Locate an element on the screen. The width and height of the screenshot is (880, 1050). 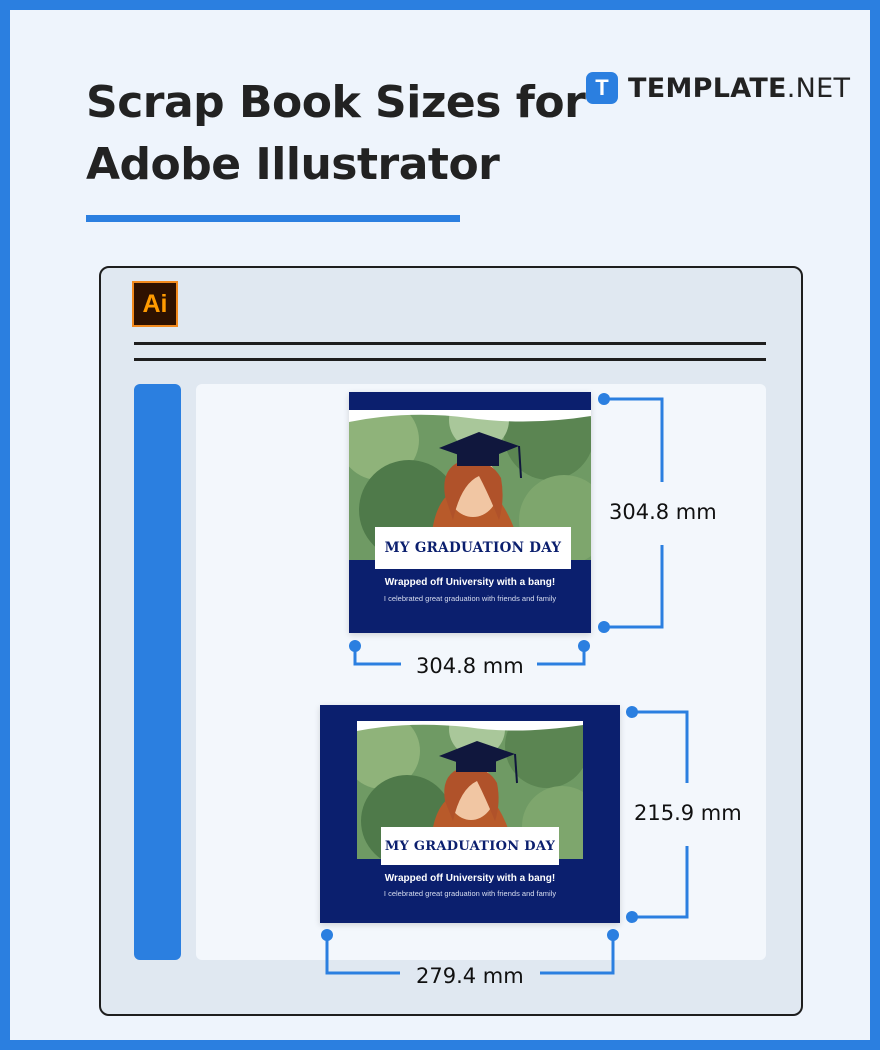
poster-1-height-label: 304.8 mm is located at coordinates (663, 512).